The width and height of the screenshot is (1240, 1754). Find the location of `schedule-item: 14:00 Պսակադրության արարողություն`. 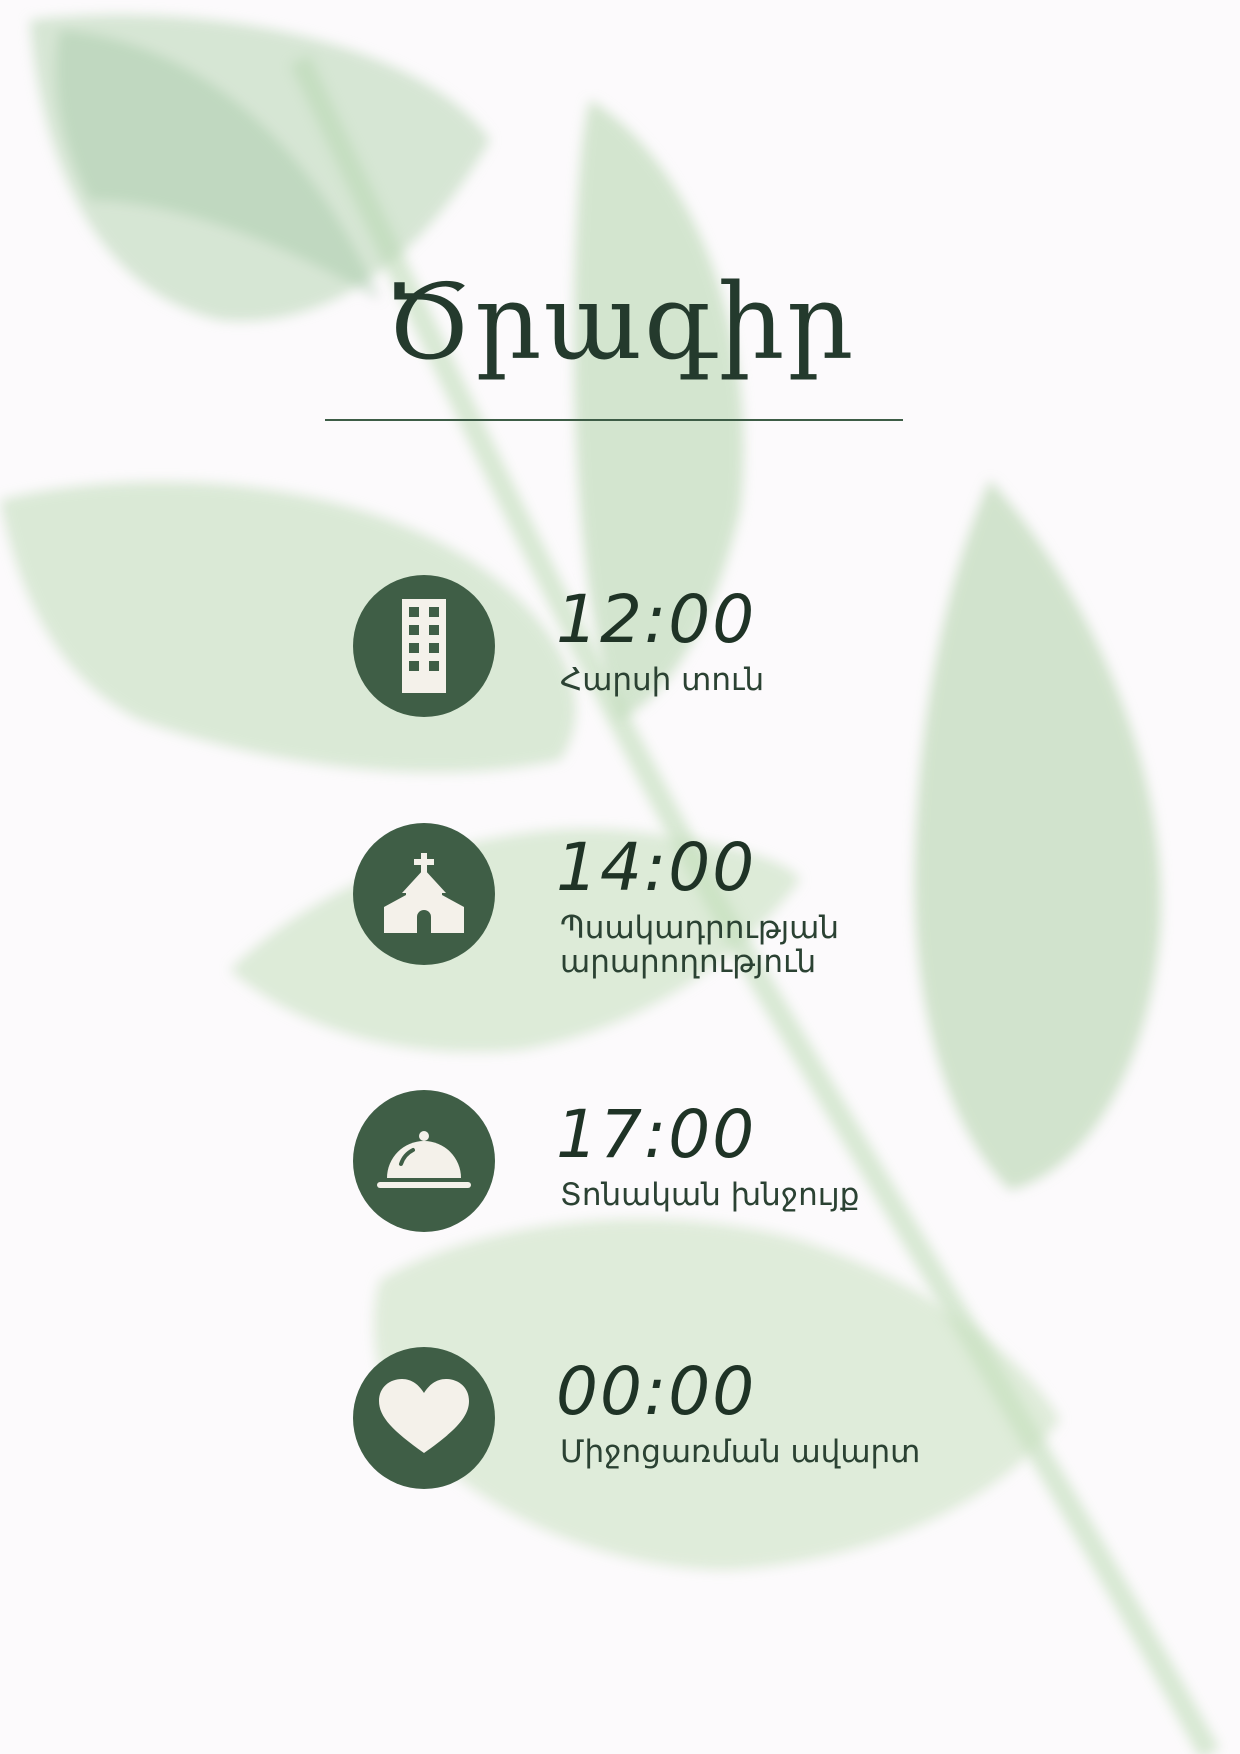

schedule-item: 14:00 Պսակադրության արարողություն is located at coordinates (620, 903).